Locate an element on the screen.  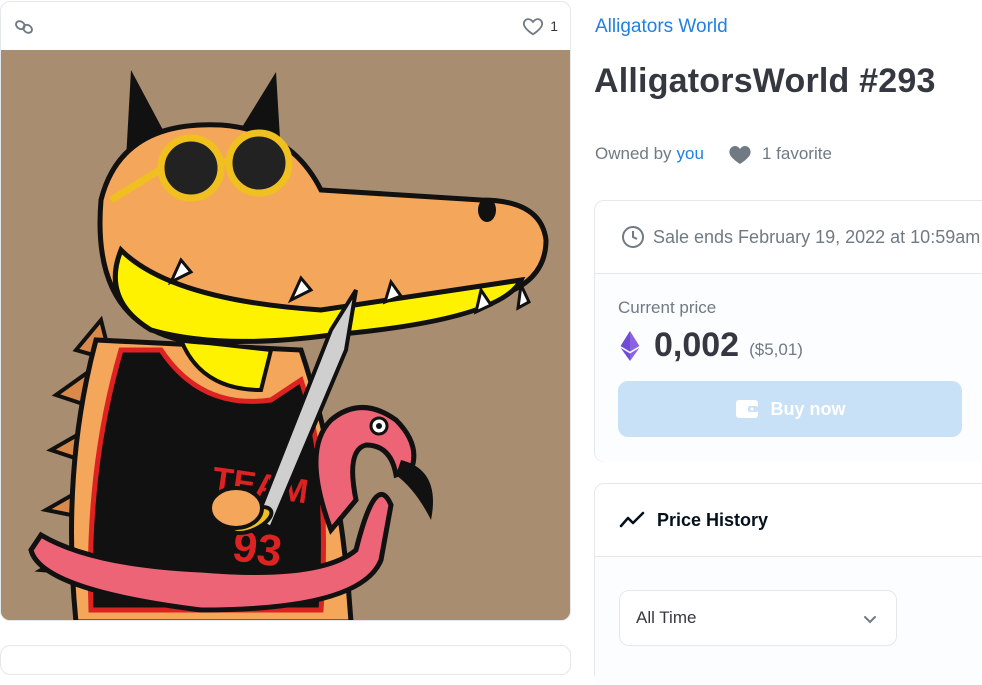
favorite-button: 1 is located at coordinates (540, 26).